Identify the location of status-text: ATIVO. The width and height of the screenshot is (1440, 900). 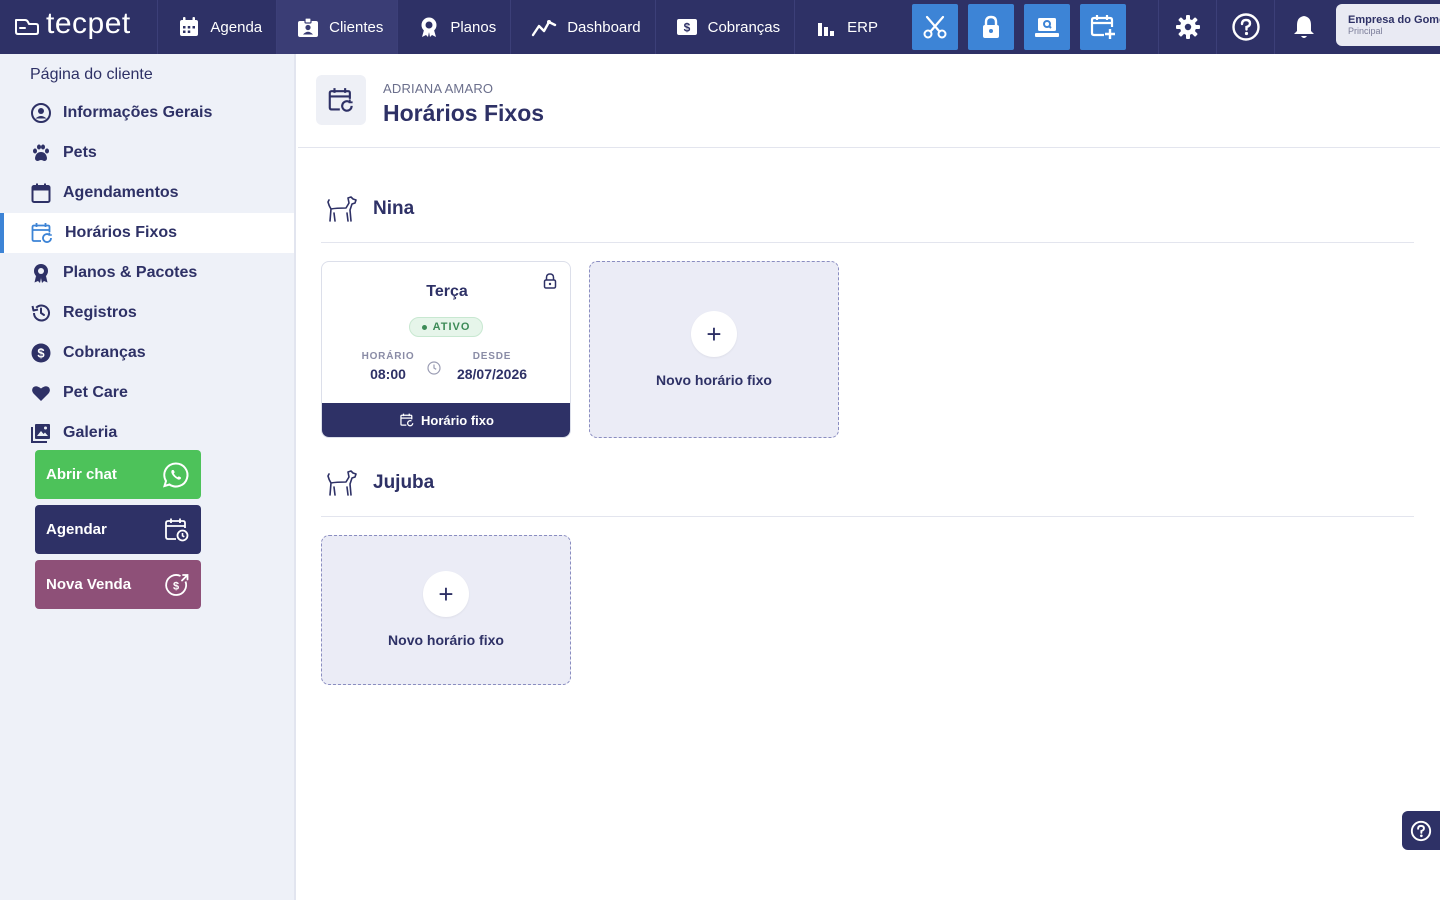
(451, 327).